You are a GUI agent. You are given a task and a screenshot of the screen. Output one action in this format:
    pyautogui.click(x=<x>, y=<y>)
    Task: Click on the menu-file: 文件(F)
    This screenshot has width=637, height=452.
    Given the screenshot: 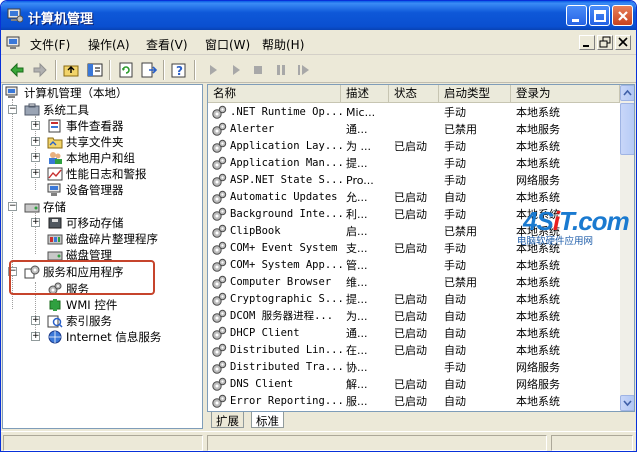 What is the action you would take?
    pyautogui.click(x=50, y=44)
    